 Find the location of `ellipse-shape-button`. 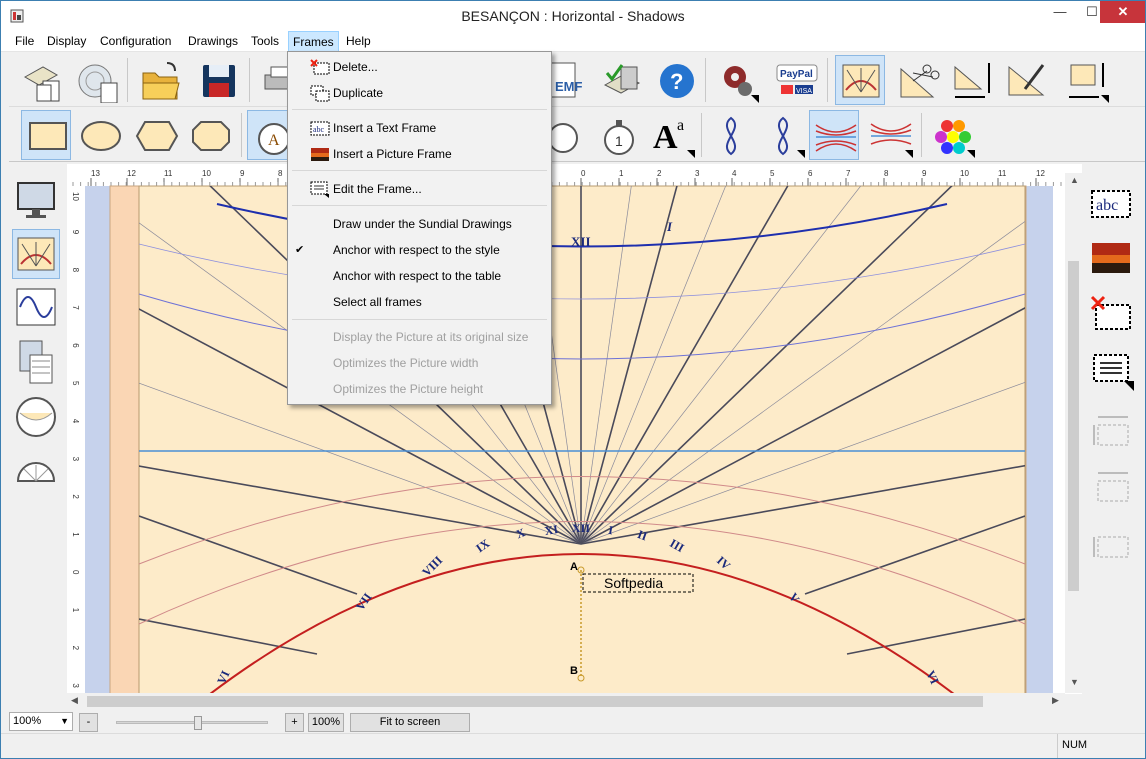

ellipse-shape-button is located at coordinates (100, 135).